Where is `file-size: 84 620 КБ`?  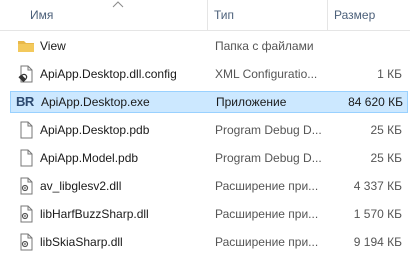 file-size: 84 620 КБ is located at coordinates (375, 102).